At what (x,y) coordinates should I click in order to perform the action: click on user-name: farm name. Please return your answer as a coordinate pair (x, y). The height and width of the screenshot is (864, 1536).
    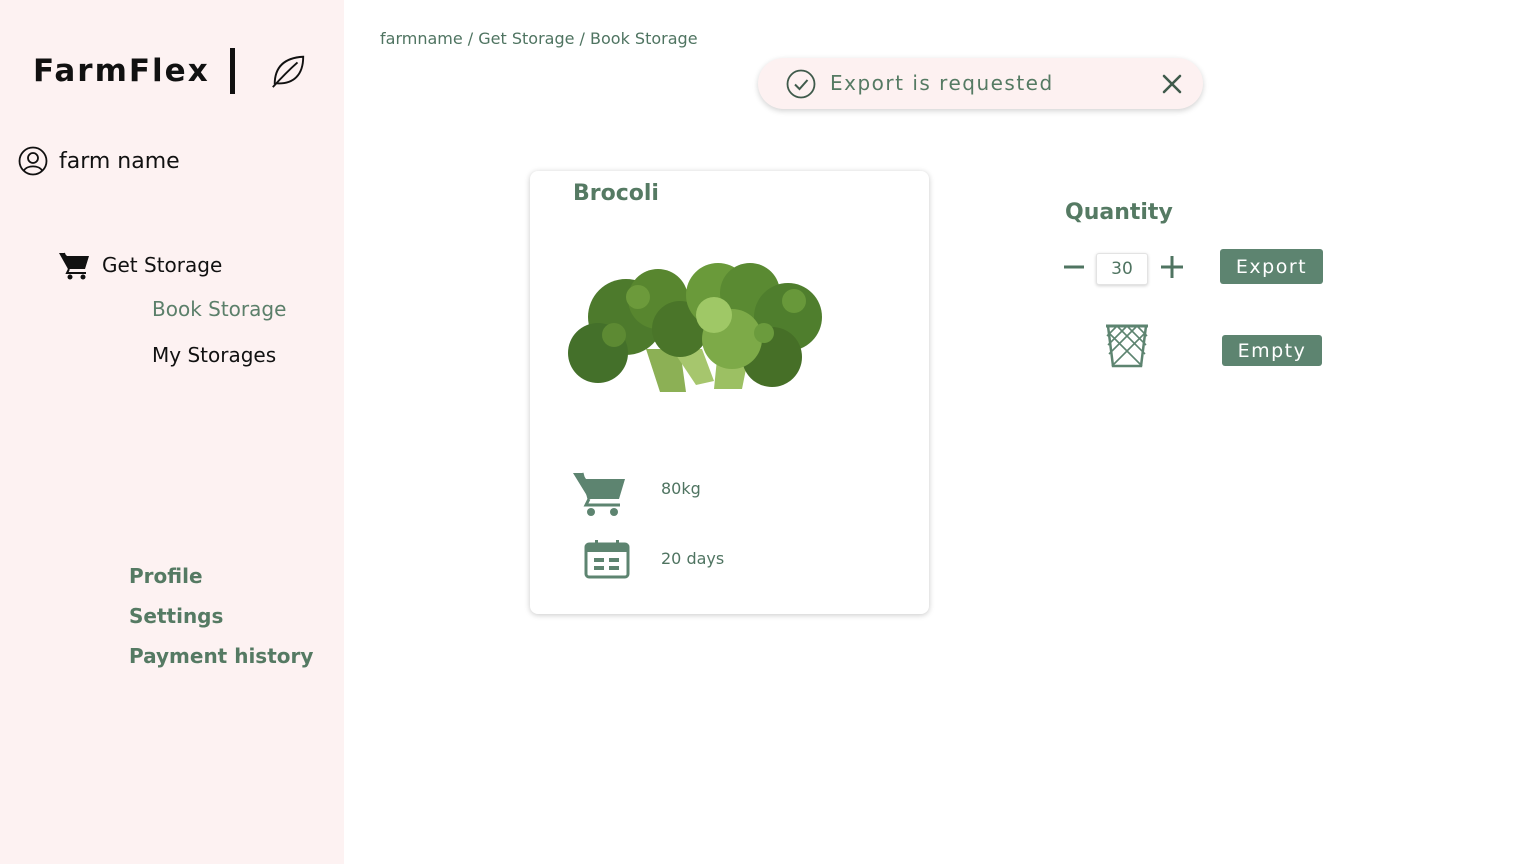
    Looking at the image, I should click on (119, 161).